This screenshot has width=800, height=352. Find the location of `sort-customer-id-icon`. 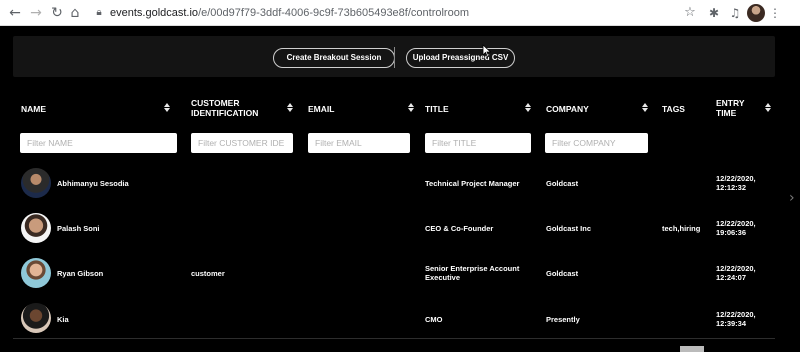

sort-customer-id-icon is located at coordinates (290, 108).